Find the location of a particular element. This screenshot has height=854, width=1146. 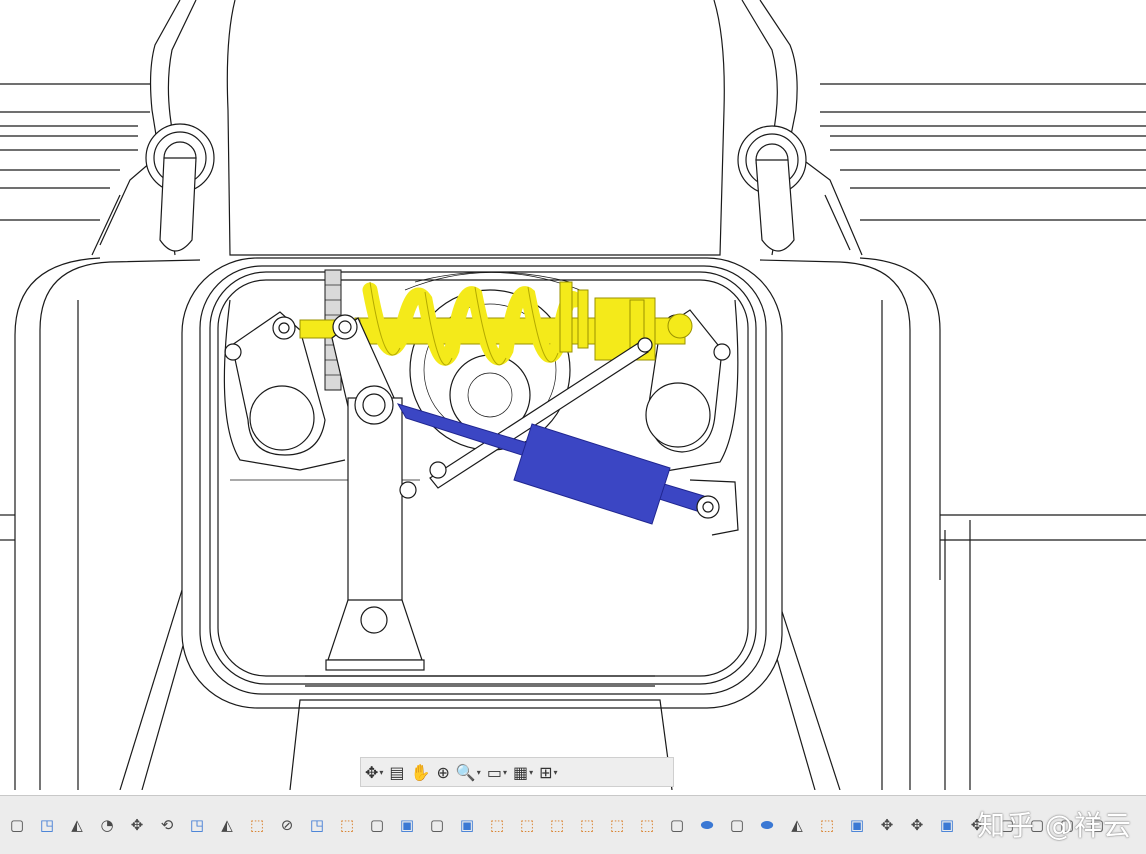

sketch-5-icon: ⬚ is located at coordinates (587, 825).